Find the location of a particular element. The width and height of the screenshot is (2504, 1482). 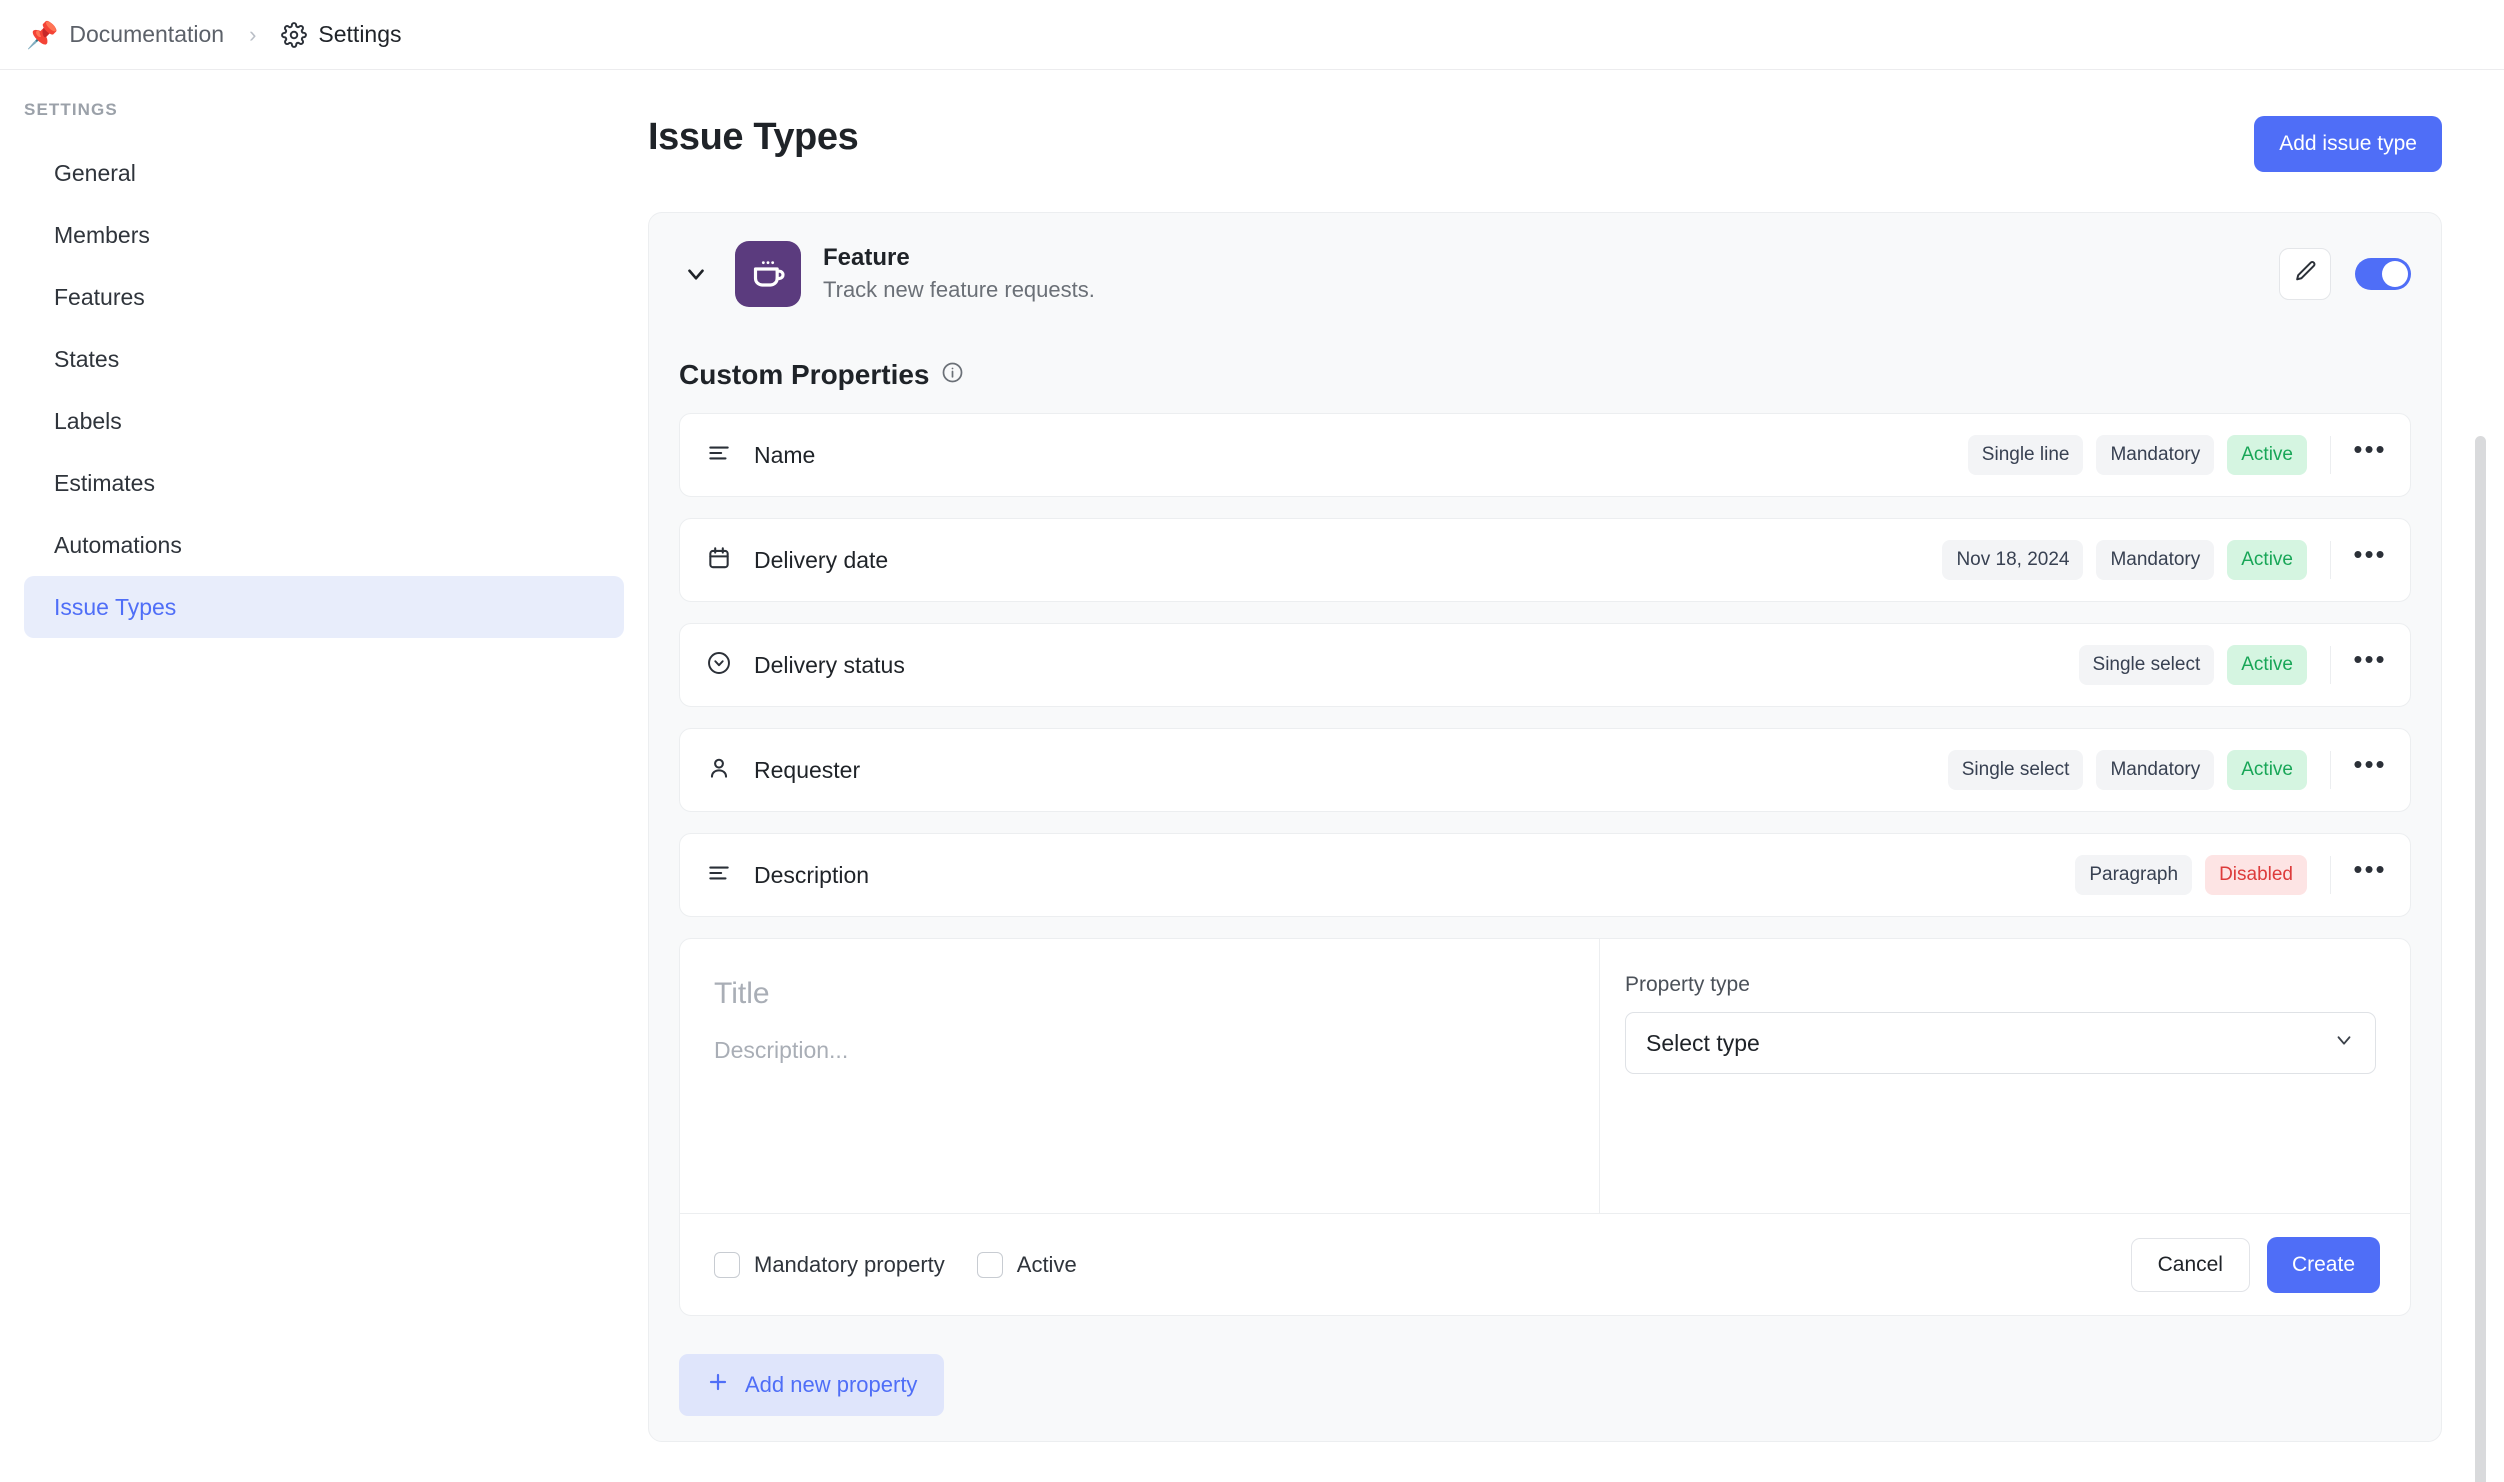

property-label-group: Delivery status is located at coordinates (1392, 665).